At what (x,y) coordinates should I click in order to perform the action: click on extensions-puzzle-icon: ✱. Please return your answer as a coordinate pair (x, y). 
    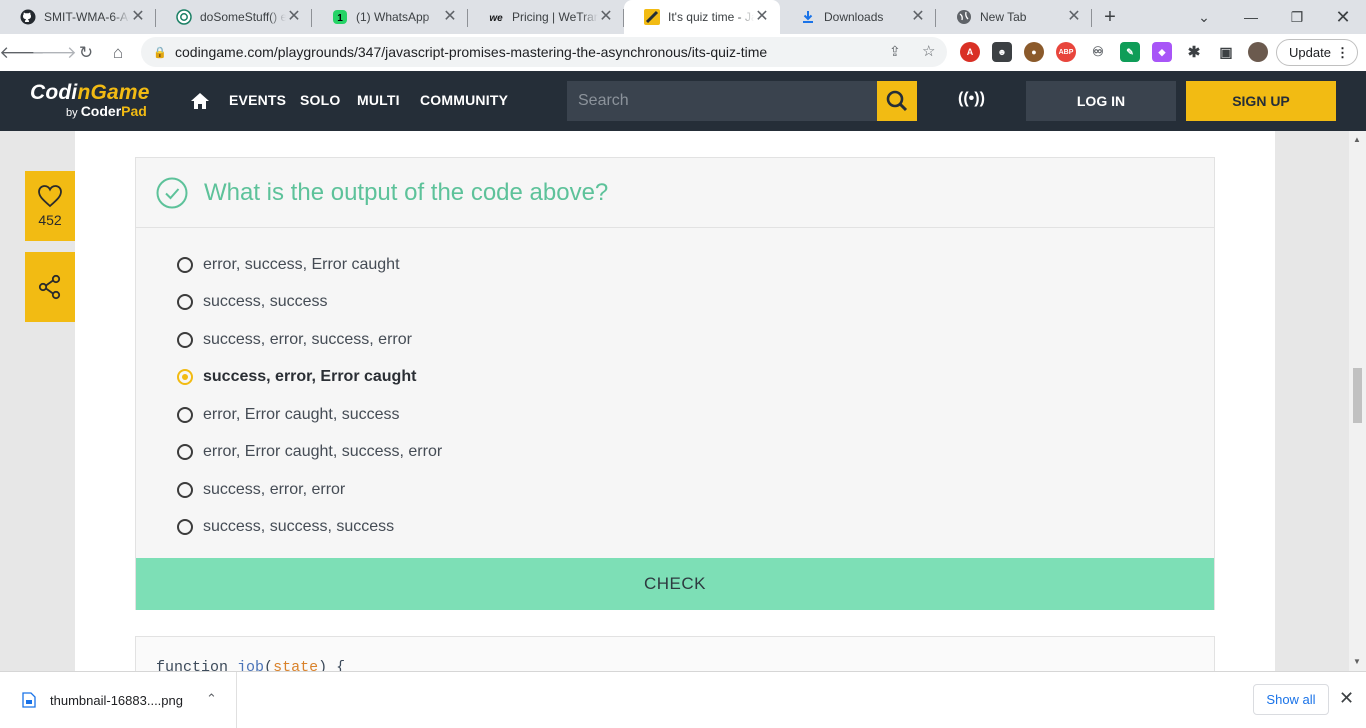
    Looking at the image, I should click on (1194, 52).